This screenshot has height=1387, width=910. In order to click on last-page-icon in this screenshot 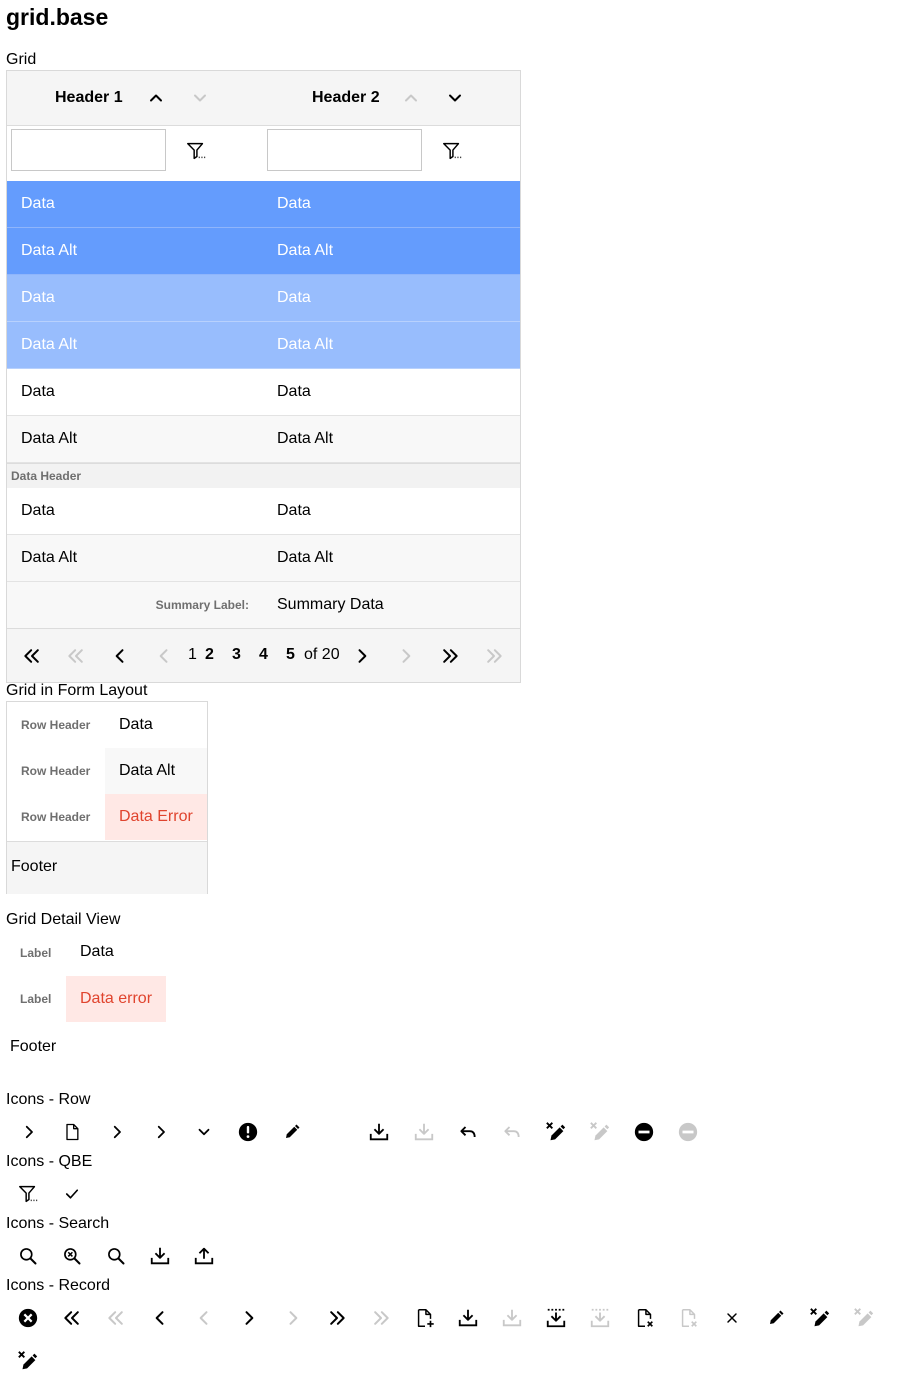, I will do `click(494, 656)`.